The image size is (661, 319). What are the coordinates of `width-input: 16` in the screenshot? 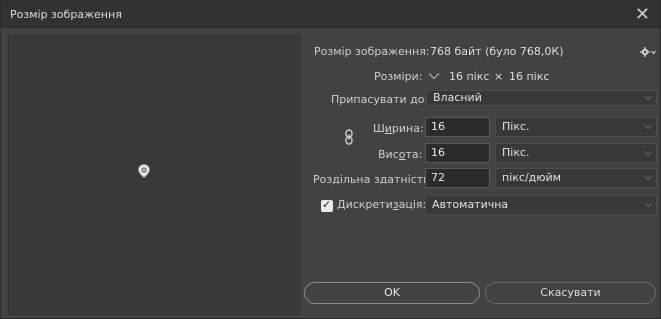 It's located at (457, 127).